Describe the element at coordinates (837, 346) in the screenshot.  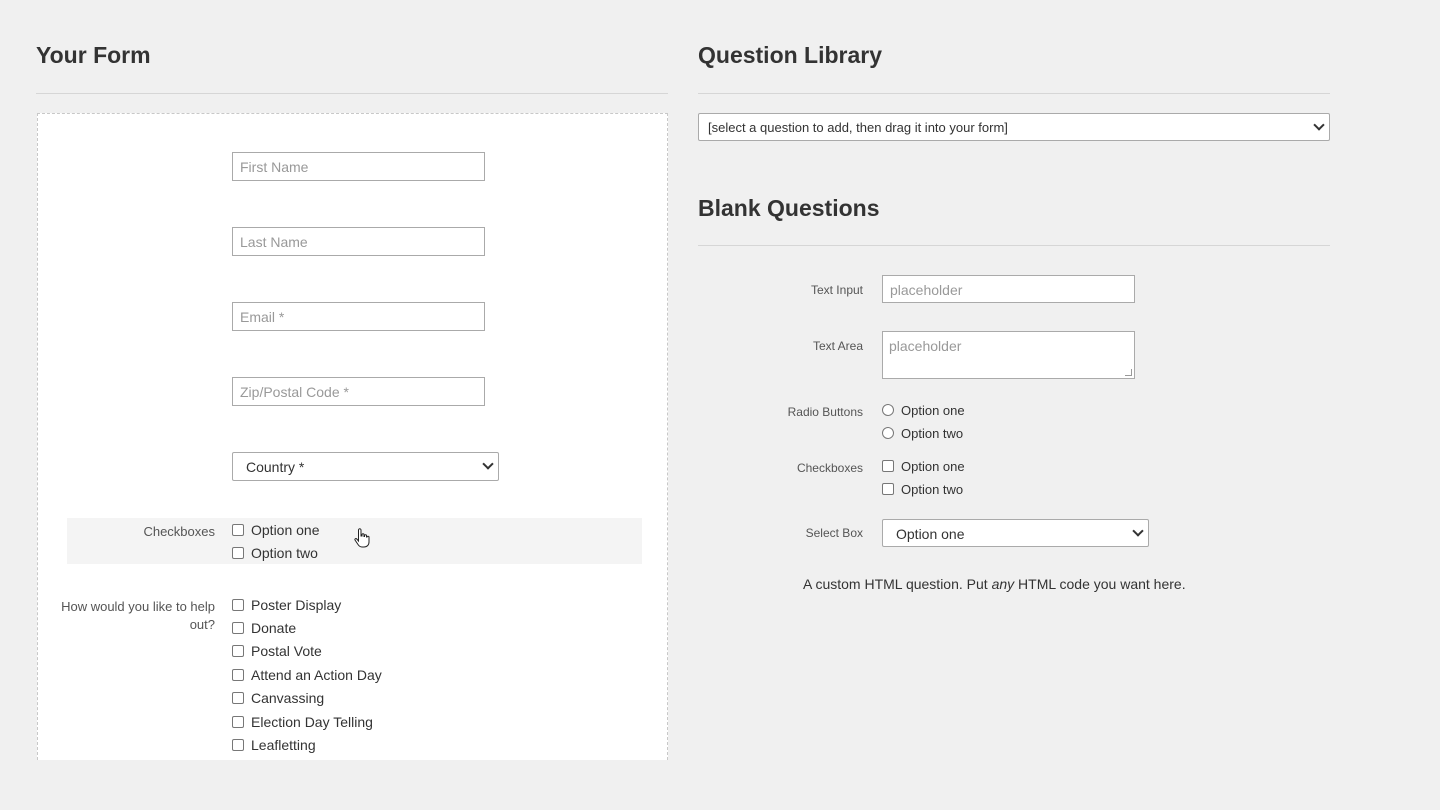
I see `text-area-label: Text Area` at that location.